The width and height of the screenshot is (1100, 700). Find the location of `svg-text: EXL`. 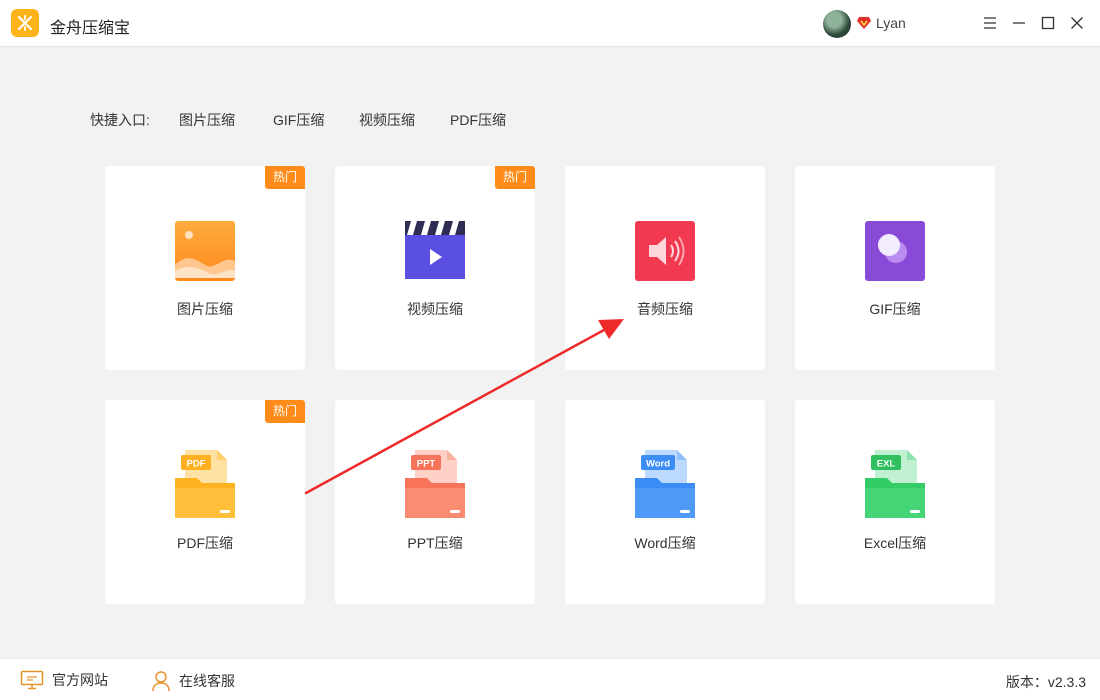

svg-text: EXL is located at coordinates (886, 464).